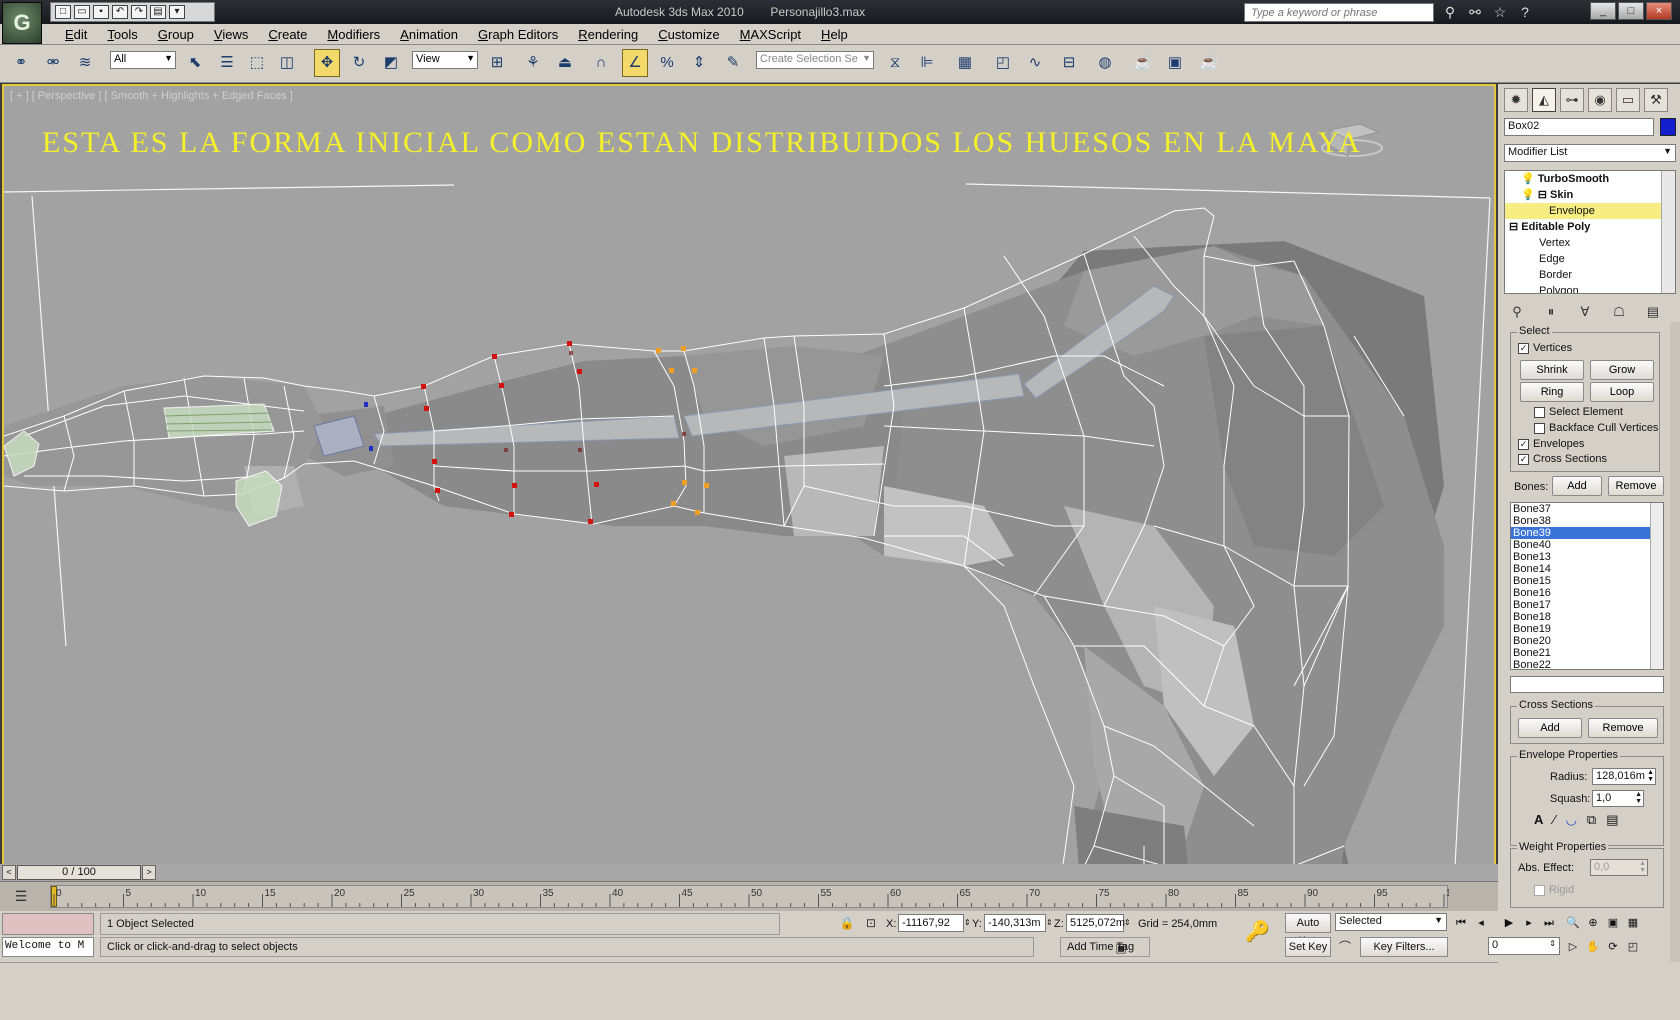  What do you see at coordinates (1587, 605) in the screenshot?
I see `bone-item: Bone17` at bounding box center [1587, 605].